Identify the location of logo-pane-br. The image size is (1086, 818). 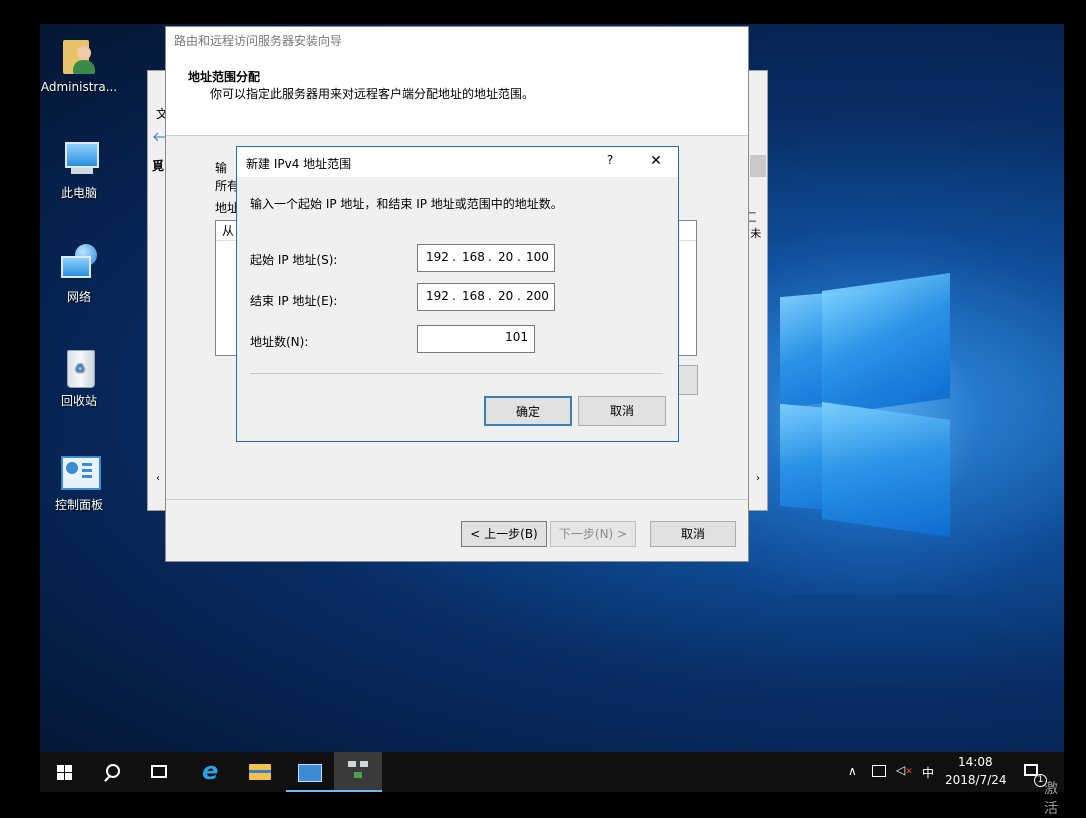
(886, 469).